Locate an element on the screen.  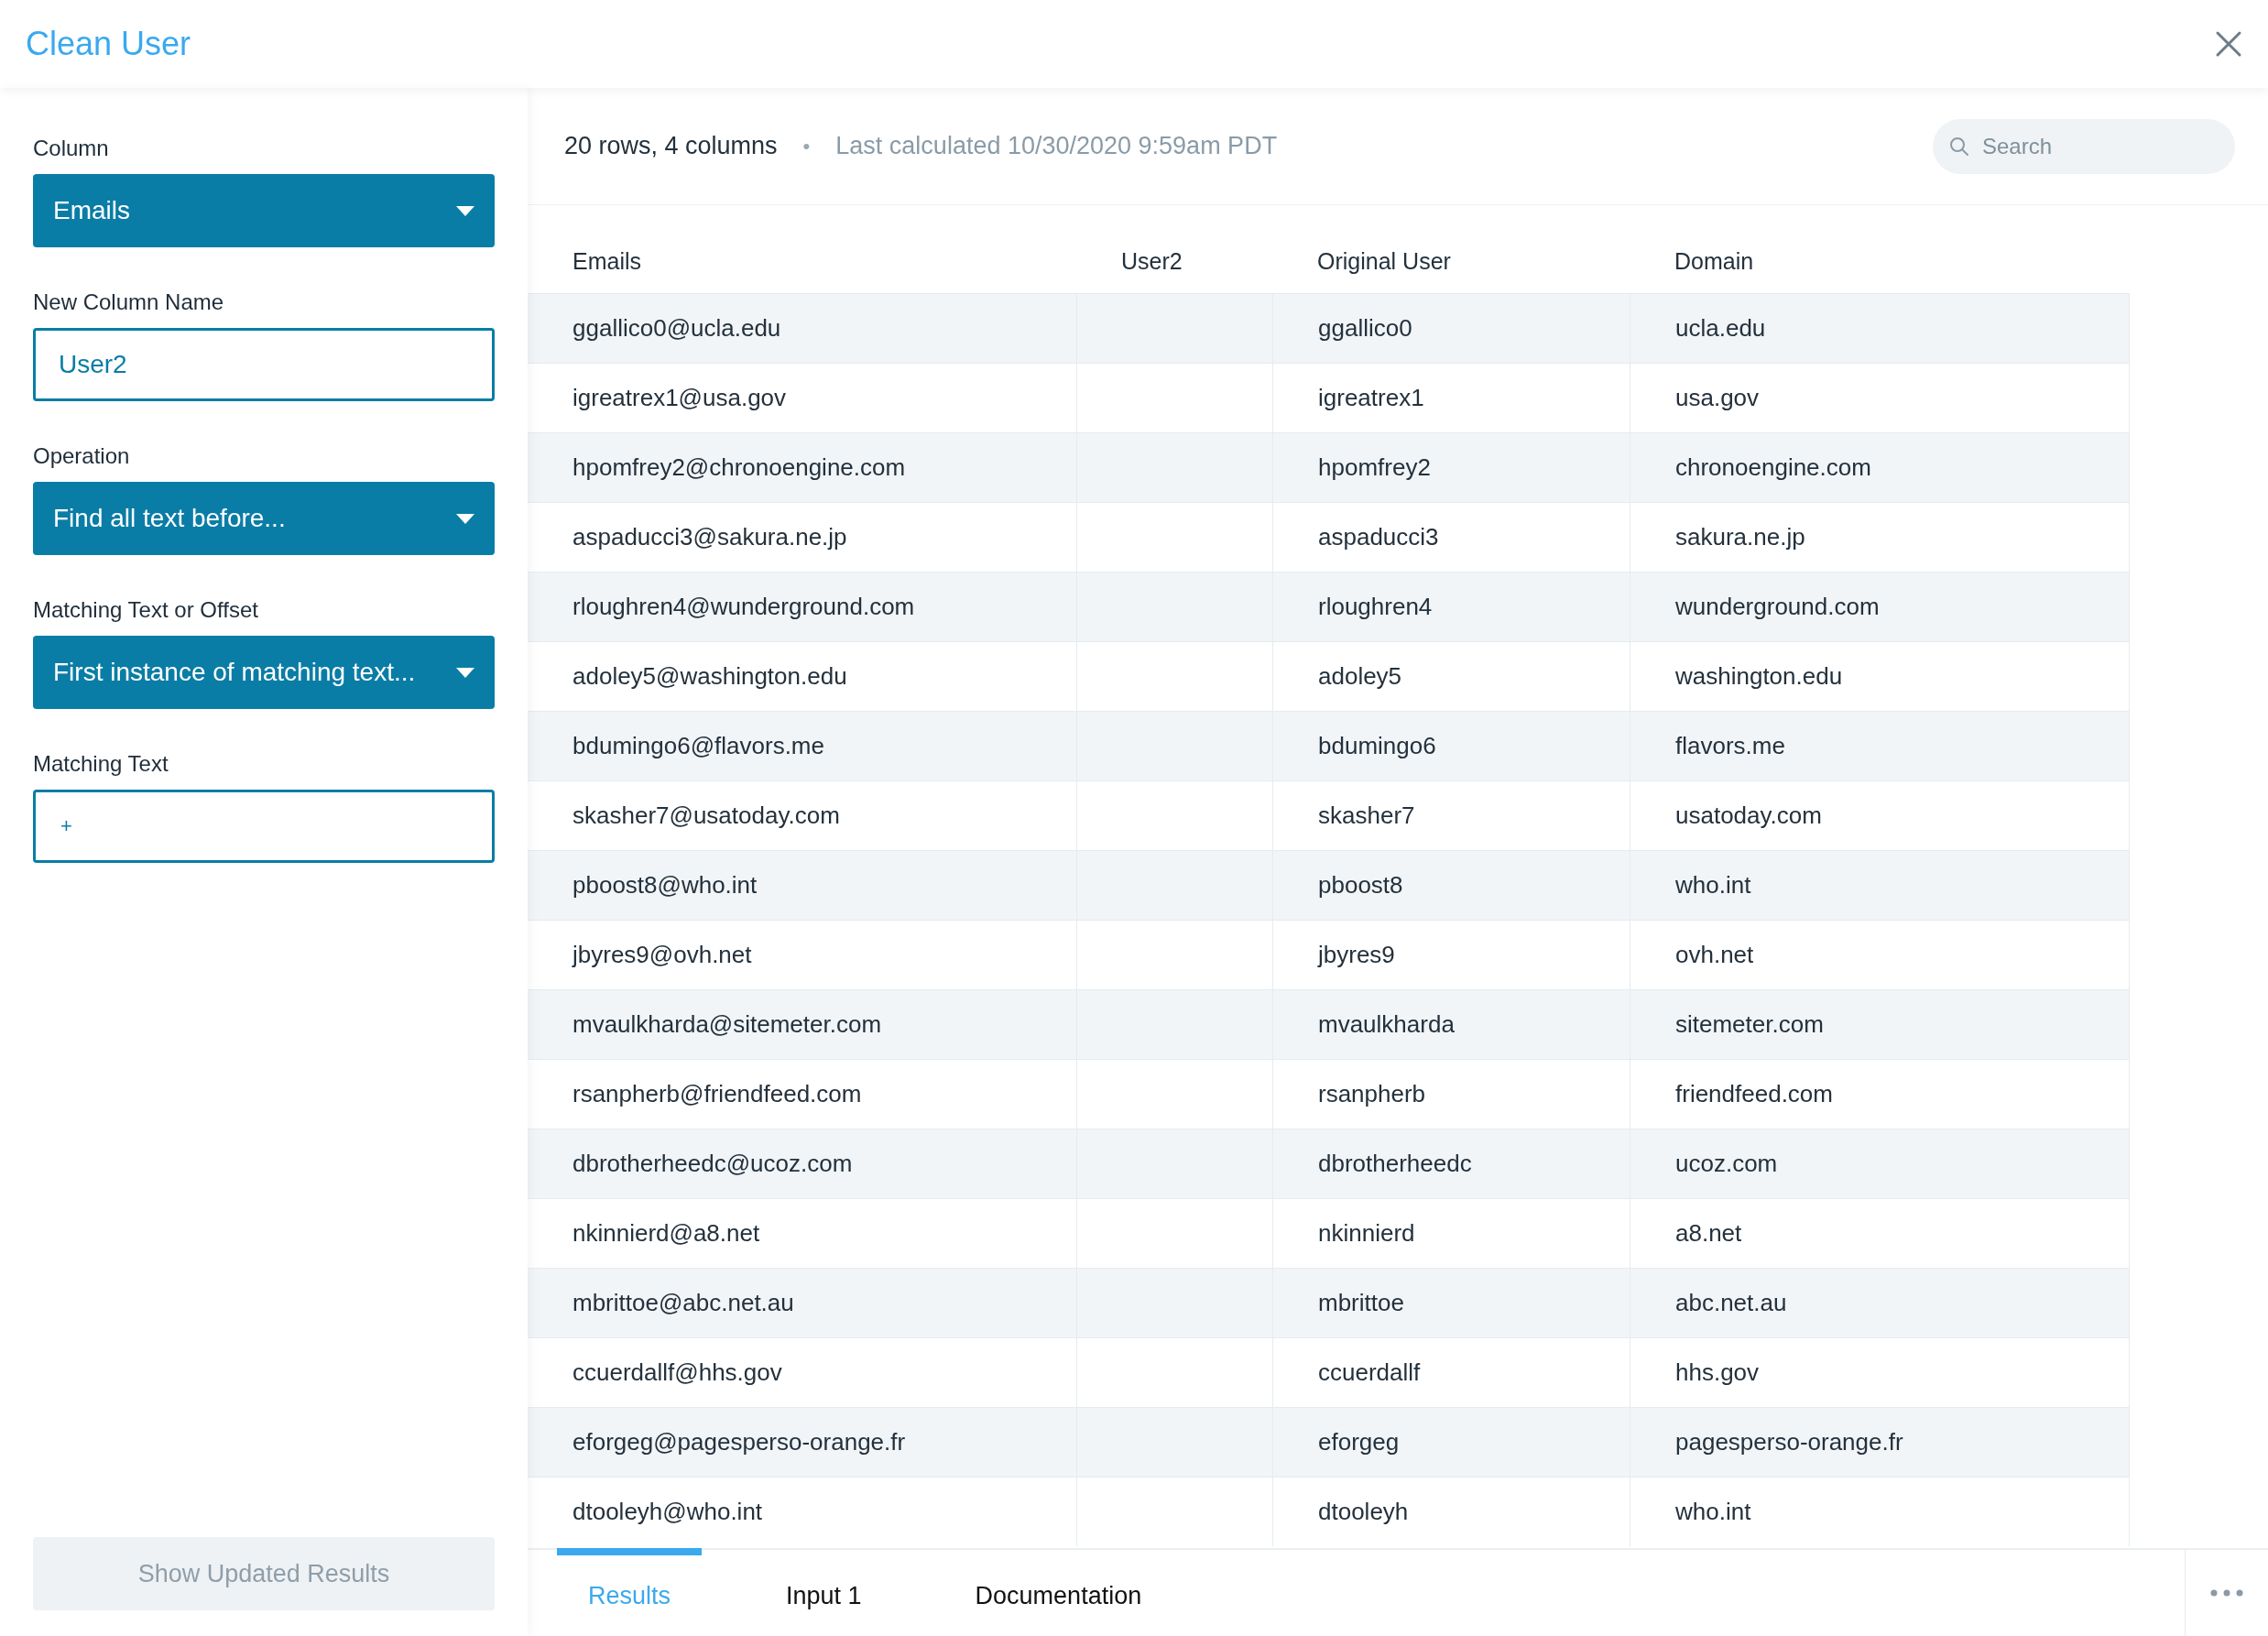
table-cell: hpomfrey2 is located at coordinates (1451, 467).